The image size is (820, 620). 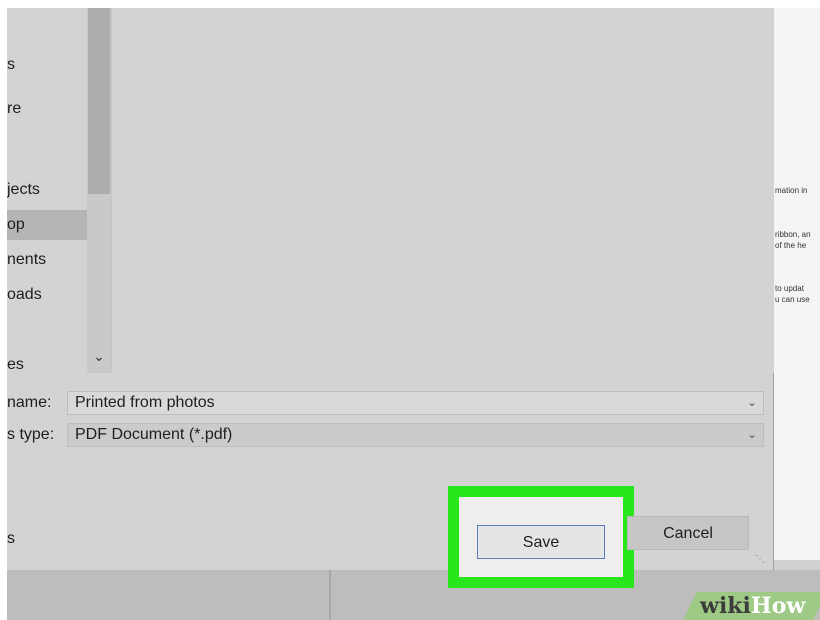 I want to click on sidebar-item-downloads: oads, so click(x=47, y=295).